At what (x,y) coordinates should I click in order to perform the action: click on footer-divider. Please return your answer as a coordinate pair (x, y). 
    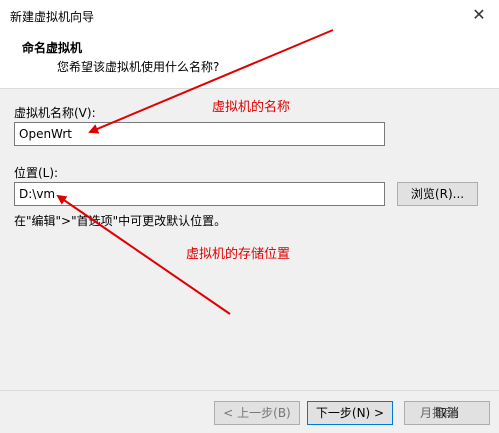
    Looking at the image, I should click on (249, 390).